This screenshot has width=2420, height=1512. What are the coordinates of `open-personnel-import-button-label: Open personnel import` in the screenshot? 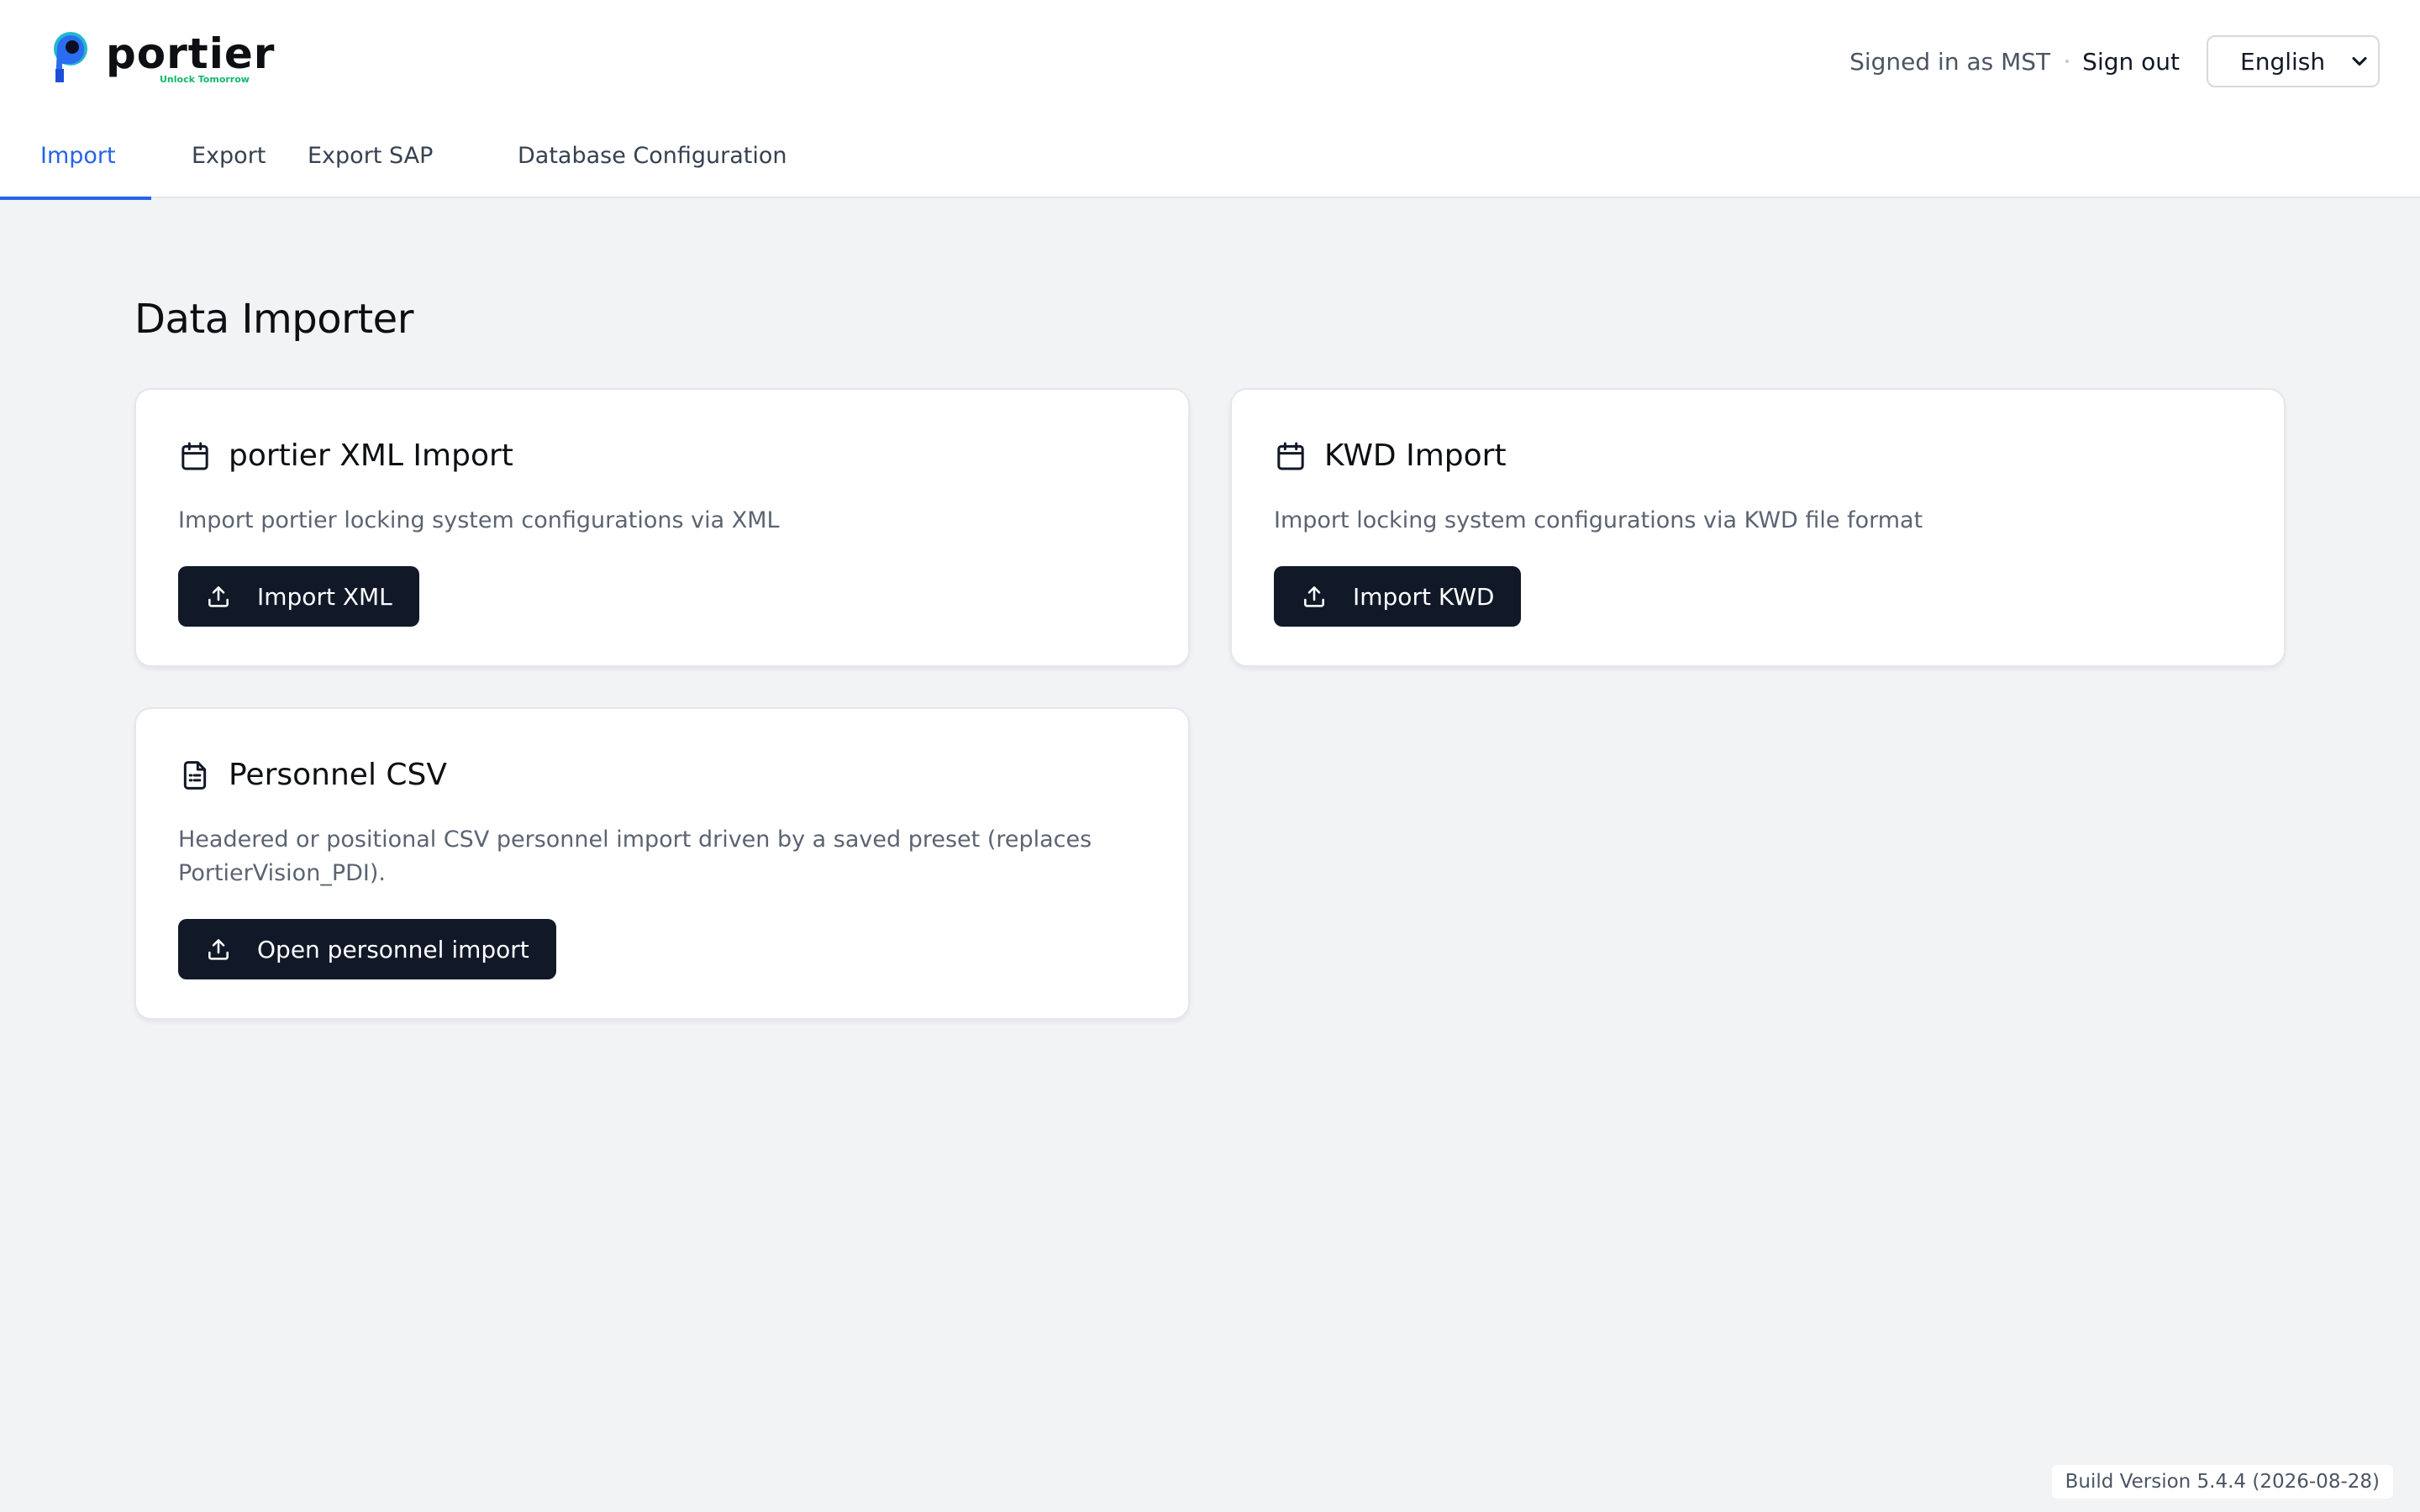 It's located at (393, 949).